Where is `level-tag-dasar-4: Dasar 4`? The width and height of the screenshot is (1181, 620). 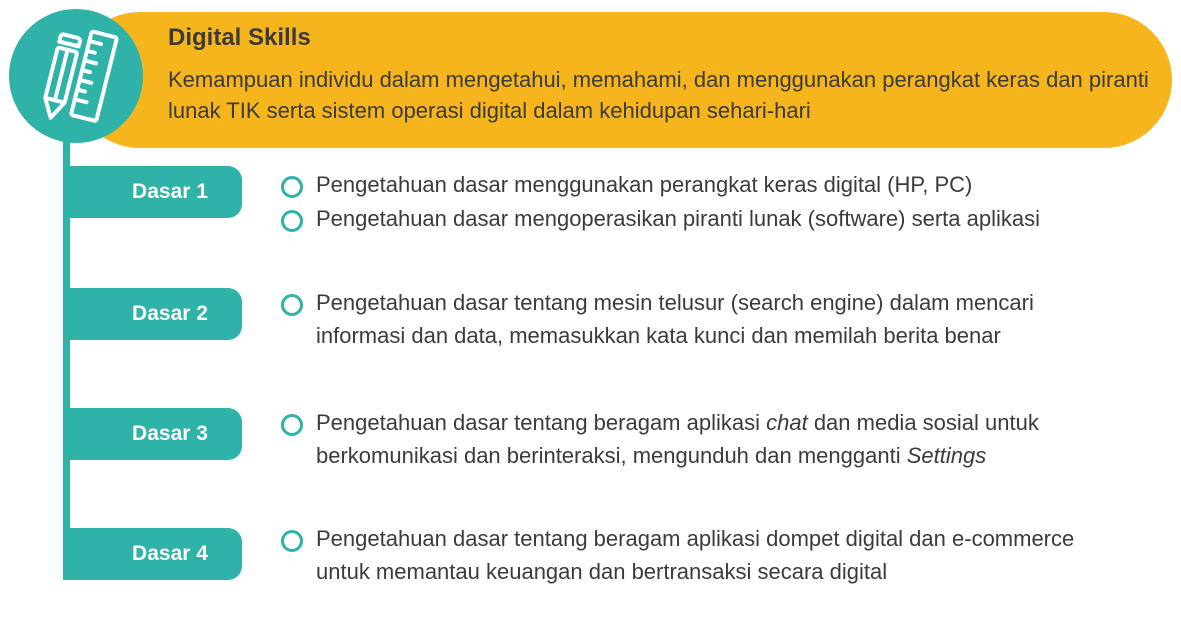
level-tag-dasar-4: Dasar 4 is located at coordinates (155, 554).